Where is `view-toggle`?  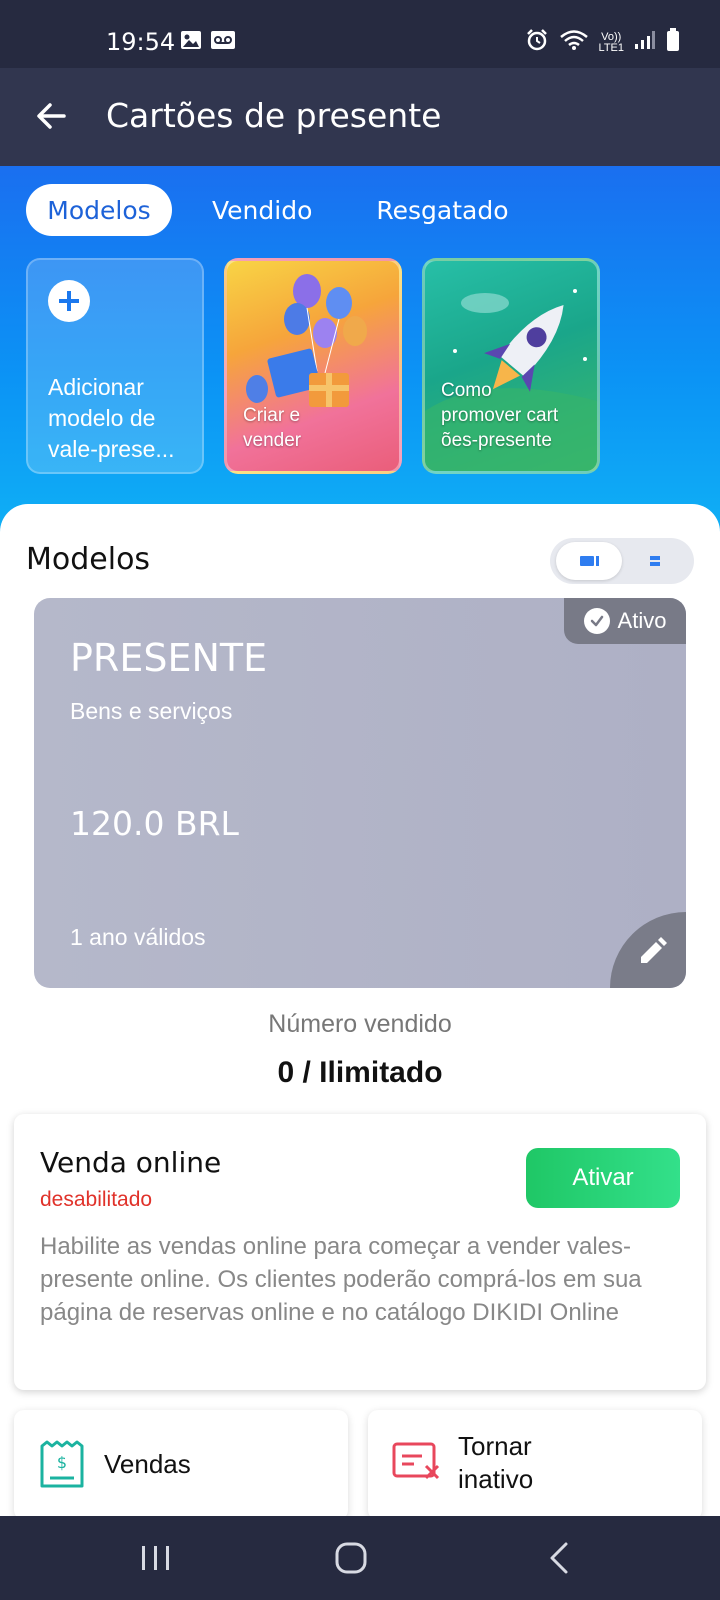
view-toggle is located at coordinates (622, 561).